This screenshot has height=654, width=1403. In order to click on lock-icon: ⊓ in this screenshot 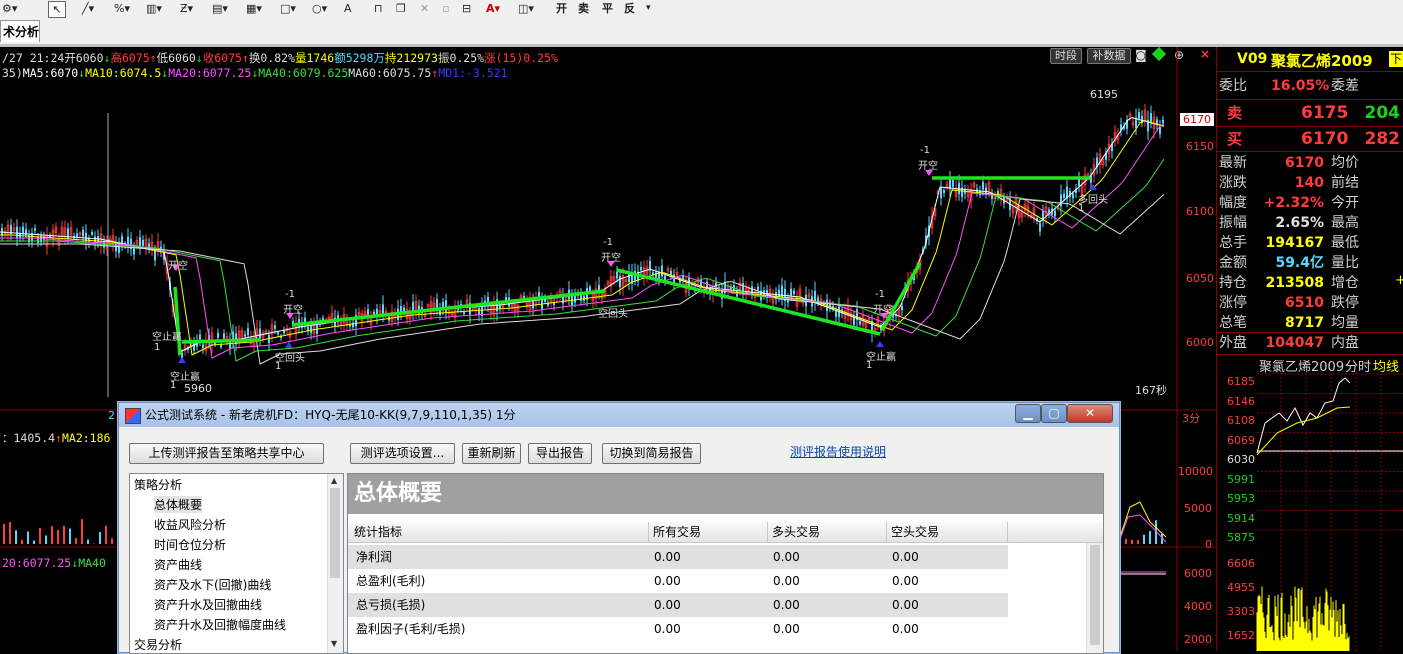, I will do `click(378, 8)`.